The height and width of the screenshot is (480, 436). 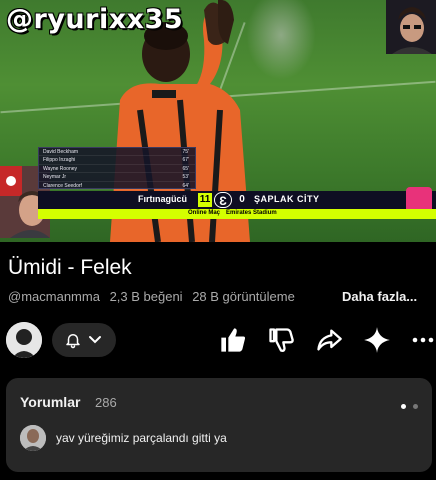 I want to click on thumbs-up-icon, so click(x=233, y=340).